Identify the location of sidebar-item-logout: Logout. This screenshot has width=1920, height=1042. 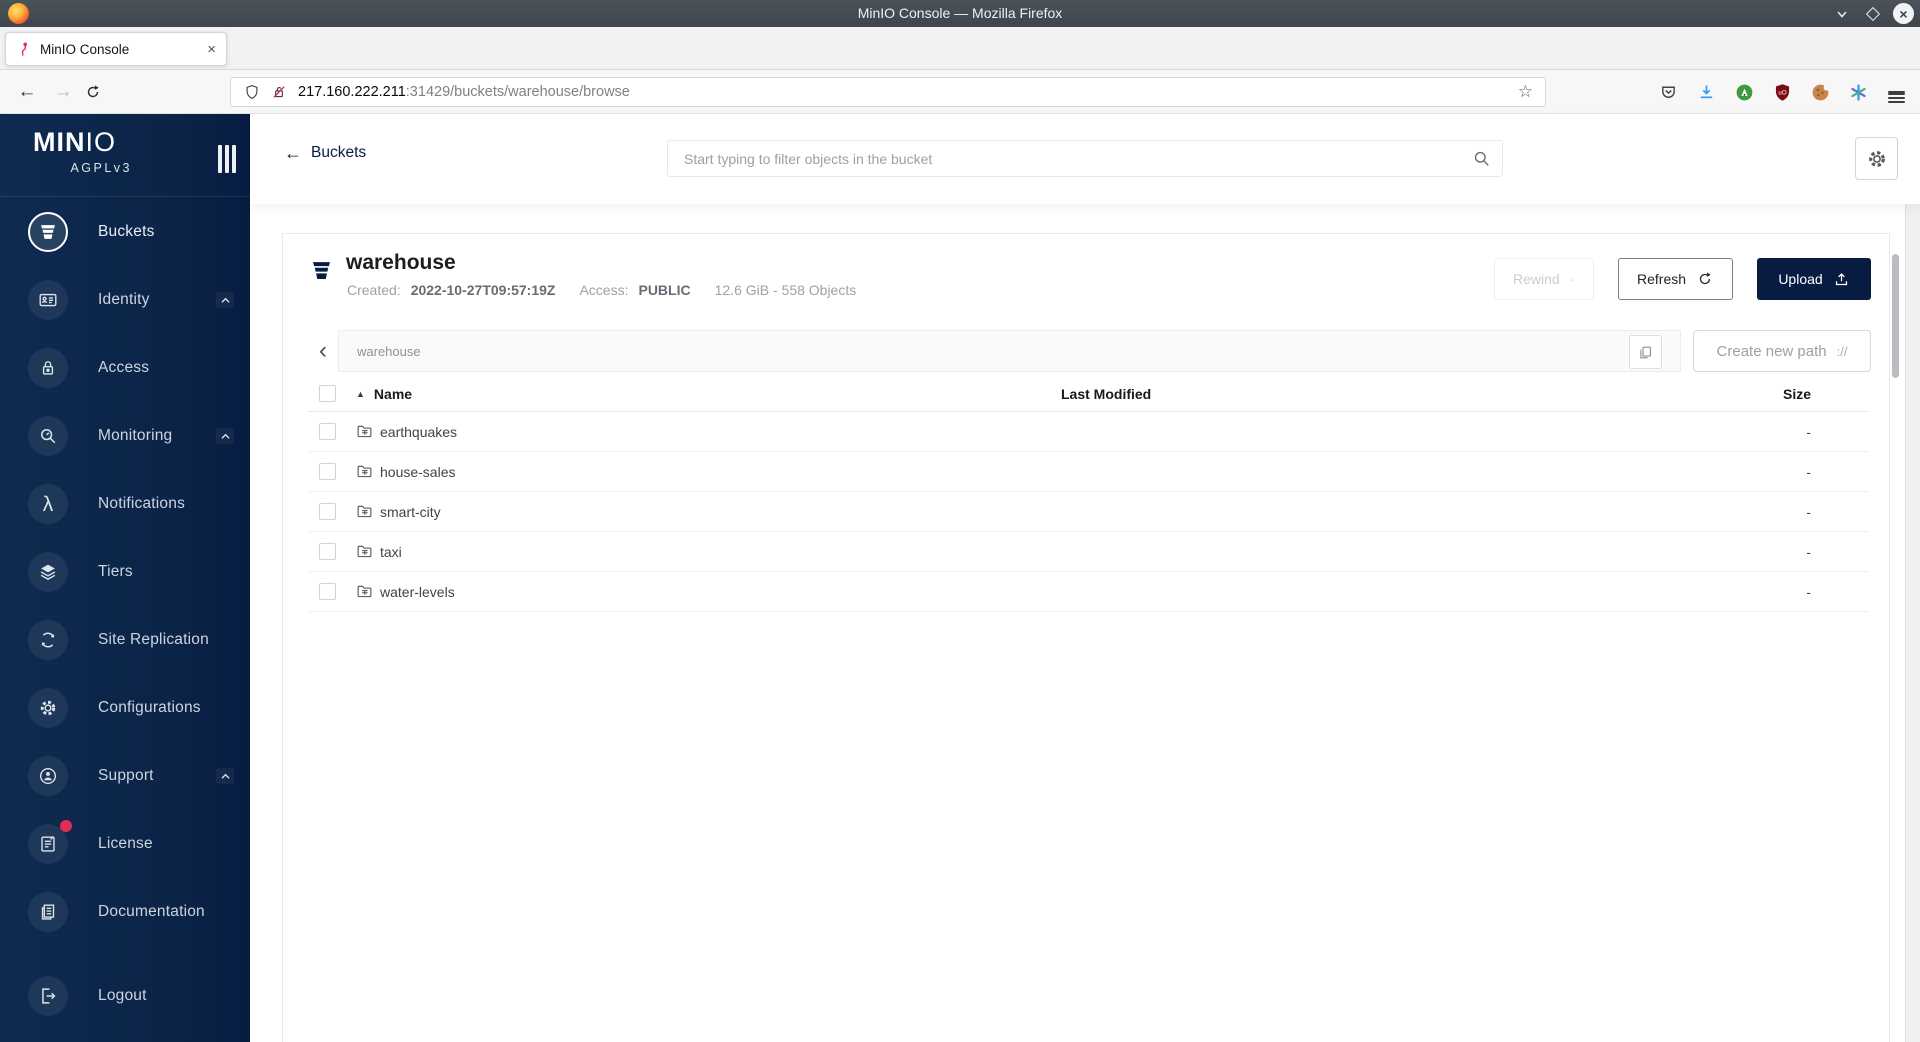
(125, 996).